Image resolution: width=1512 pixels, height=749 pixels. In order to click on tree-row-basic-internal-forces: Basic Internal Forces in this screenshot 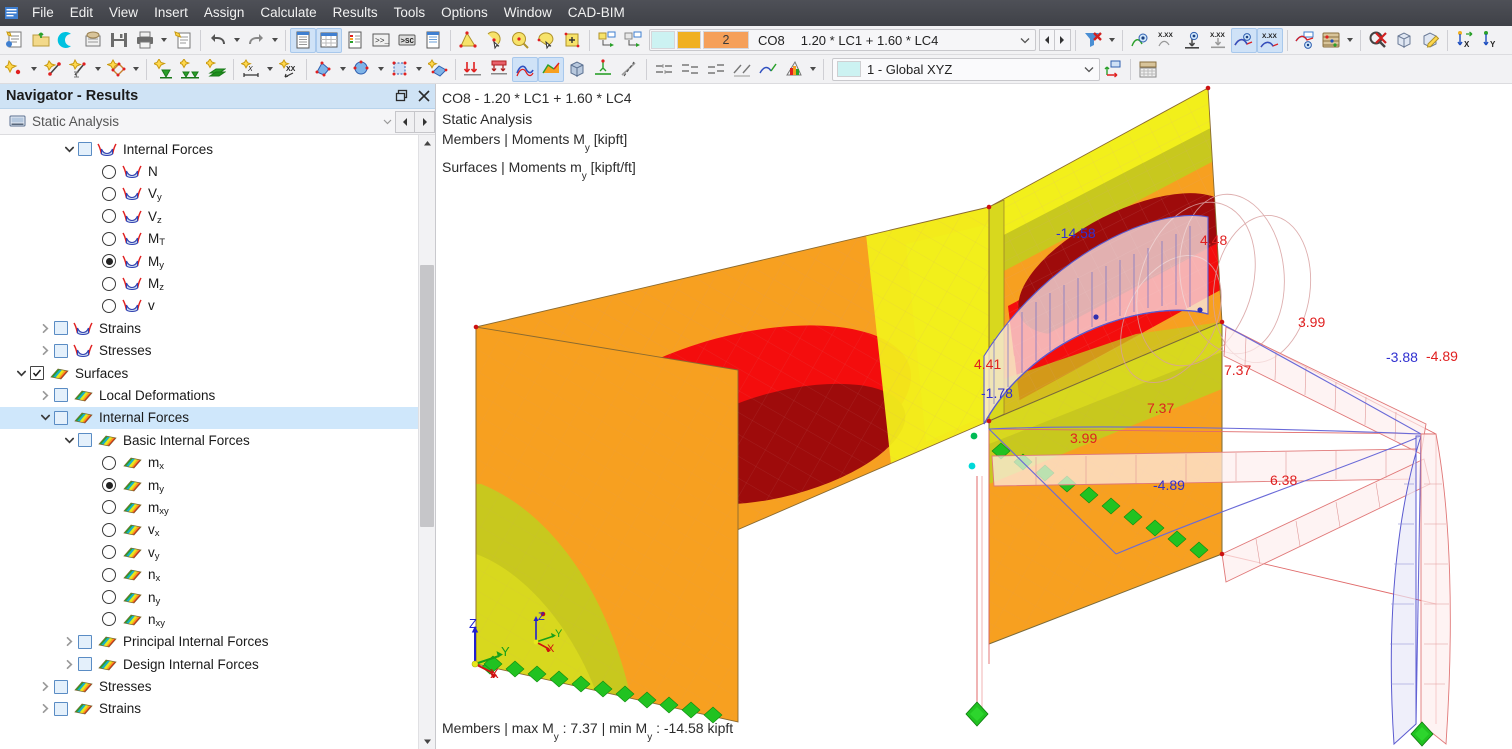, I will do `click(209, 440)`.